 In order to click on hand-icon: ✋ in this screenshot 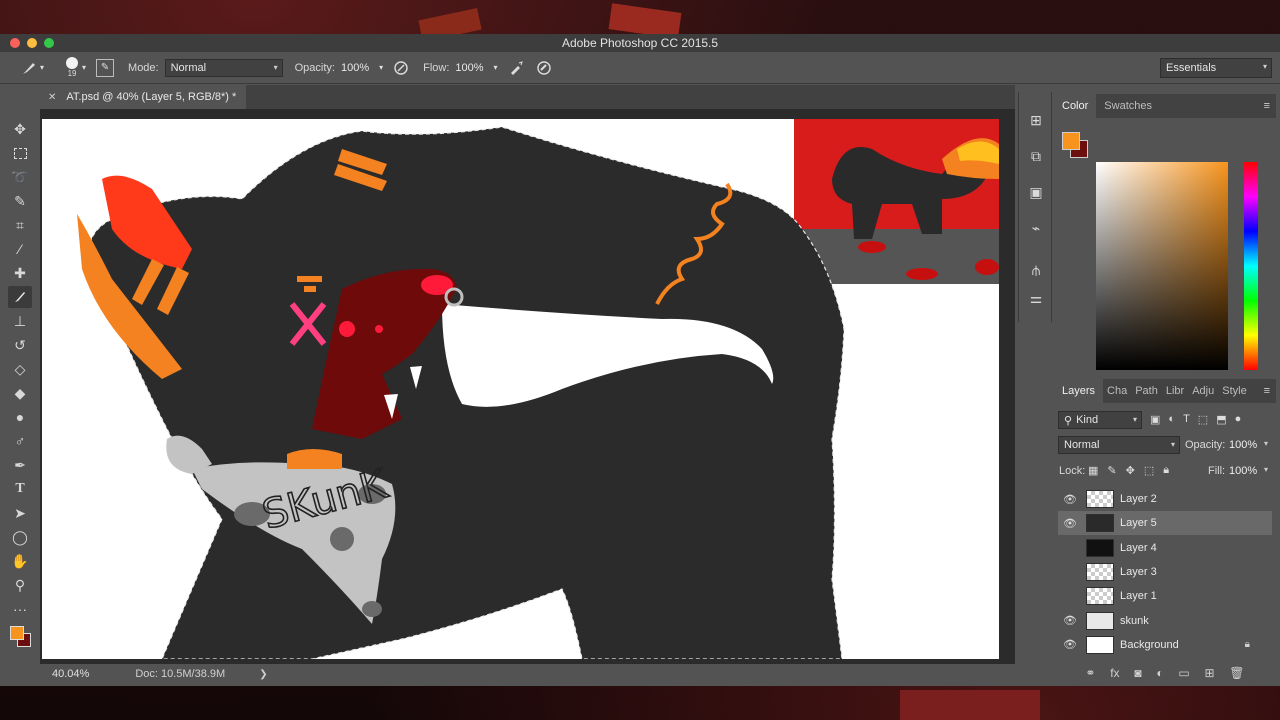, I will do `click(20, 561)`.